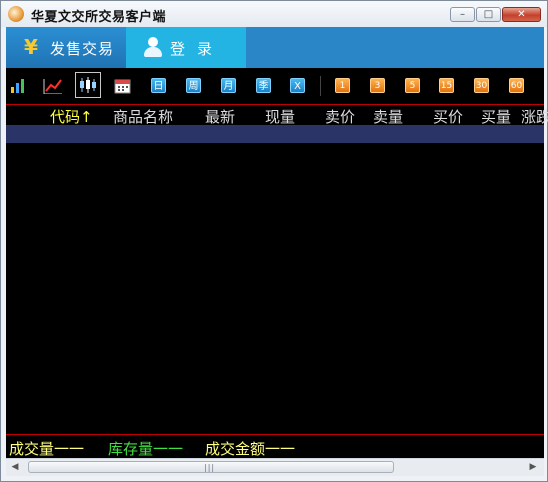 The image size is (548, 482). Describe the element at coordinates (462, 14) in the screenshot. I see `minimize-button: –` at that location.